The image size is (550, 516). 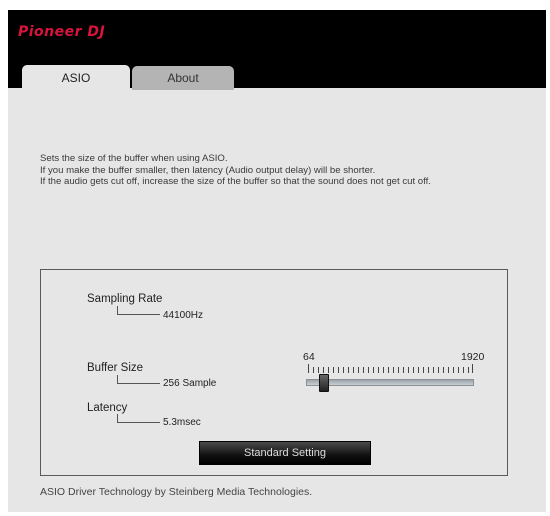 I want to click on slider-min-label: 64, so click(x=309, y=357).